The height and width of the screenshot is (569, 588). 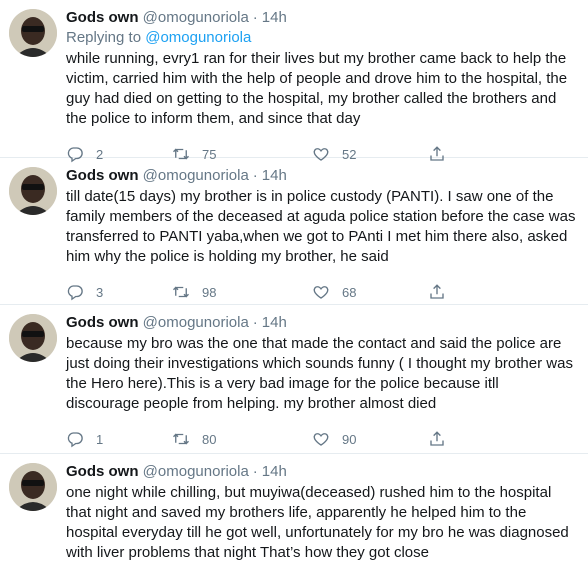 What do you see at coordinates (242, 292) in the screenshot?
I see `retweet-button: 98` at bounding box center [242, 292].